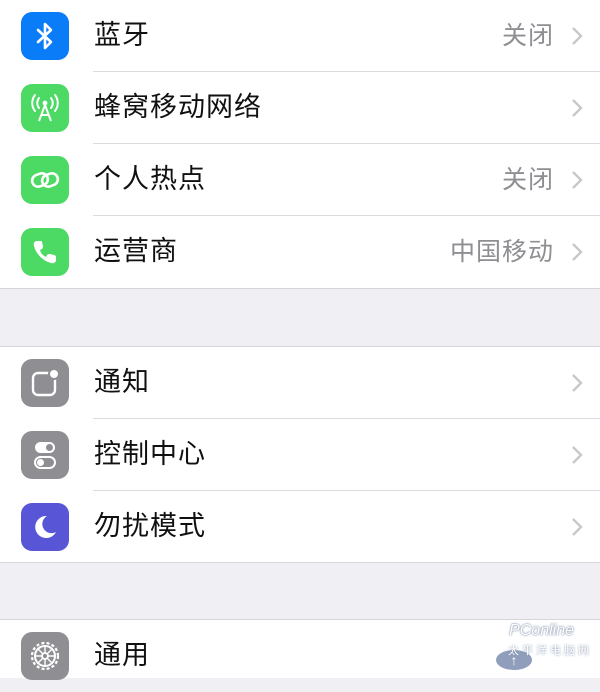 The width and height of the screenshot is (600, 692). What do you see at coordinates (45, 527) in the screenshot?
I see `moon-icon` at bounding box center [45, 527].